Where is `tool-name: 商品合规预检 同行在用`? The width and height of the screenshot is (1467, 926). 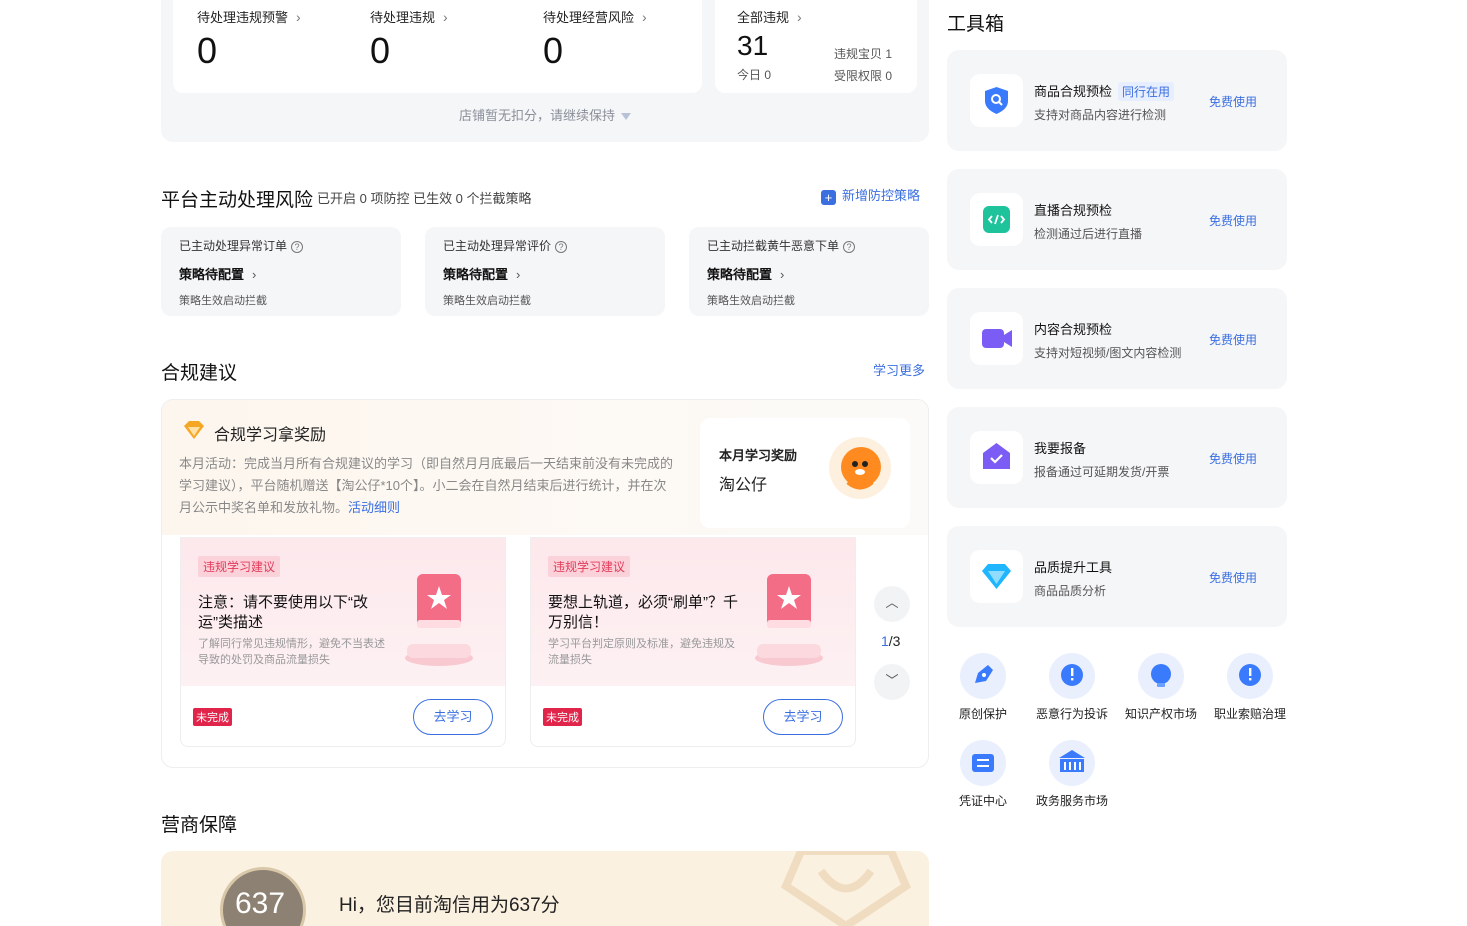
tool-name: 商品合规预检 同行在用 is located at coordinates (1104, 91).